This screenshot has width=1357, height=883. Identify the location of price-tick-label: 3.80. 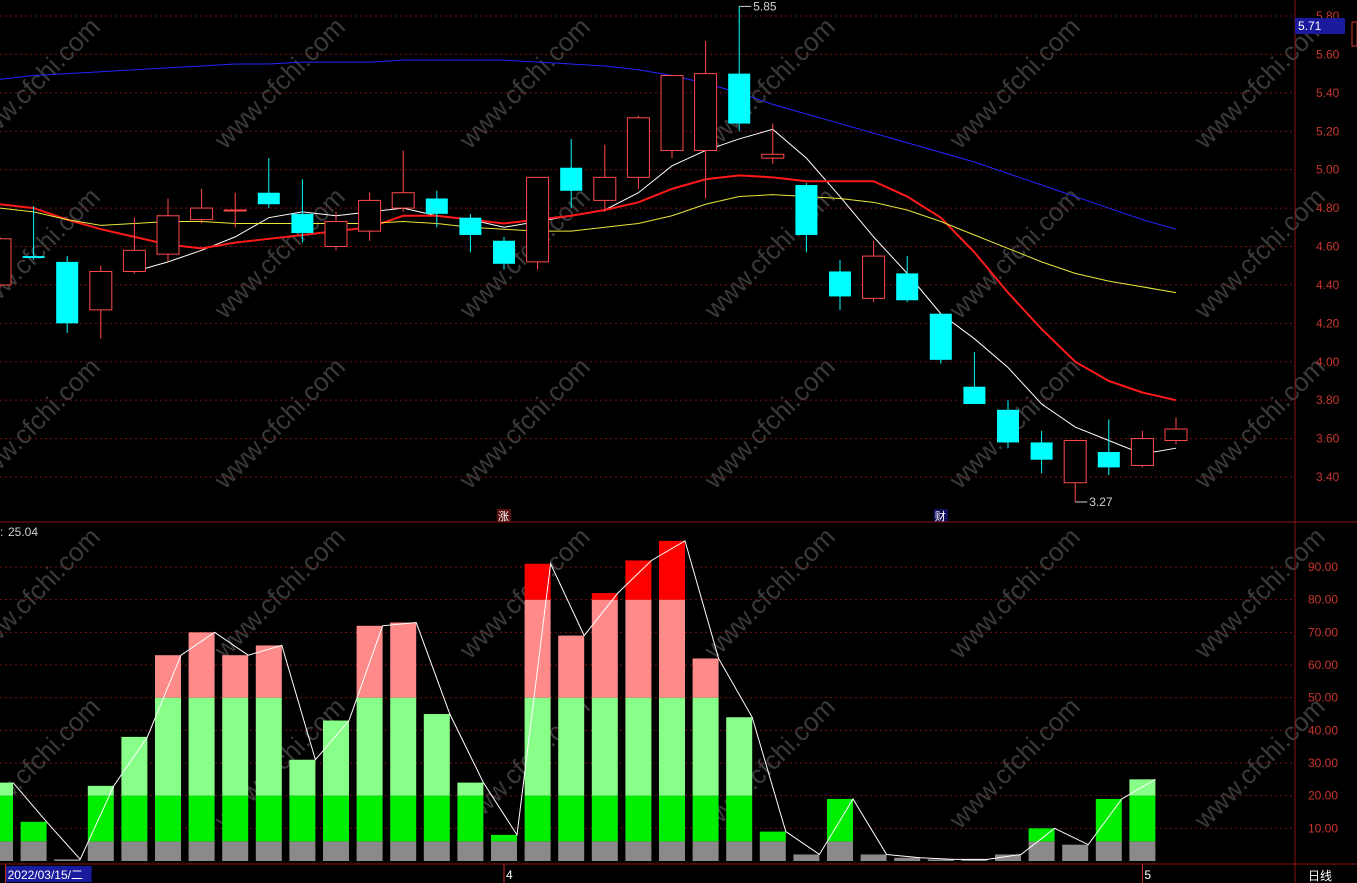
(1328, 400).